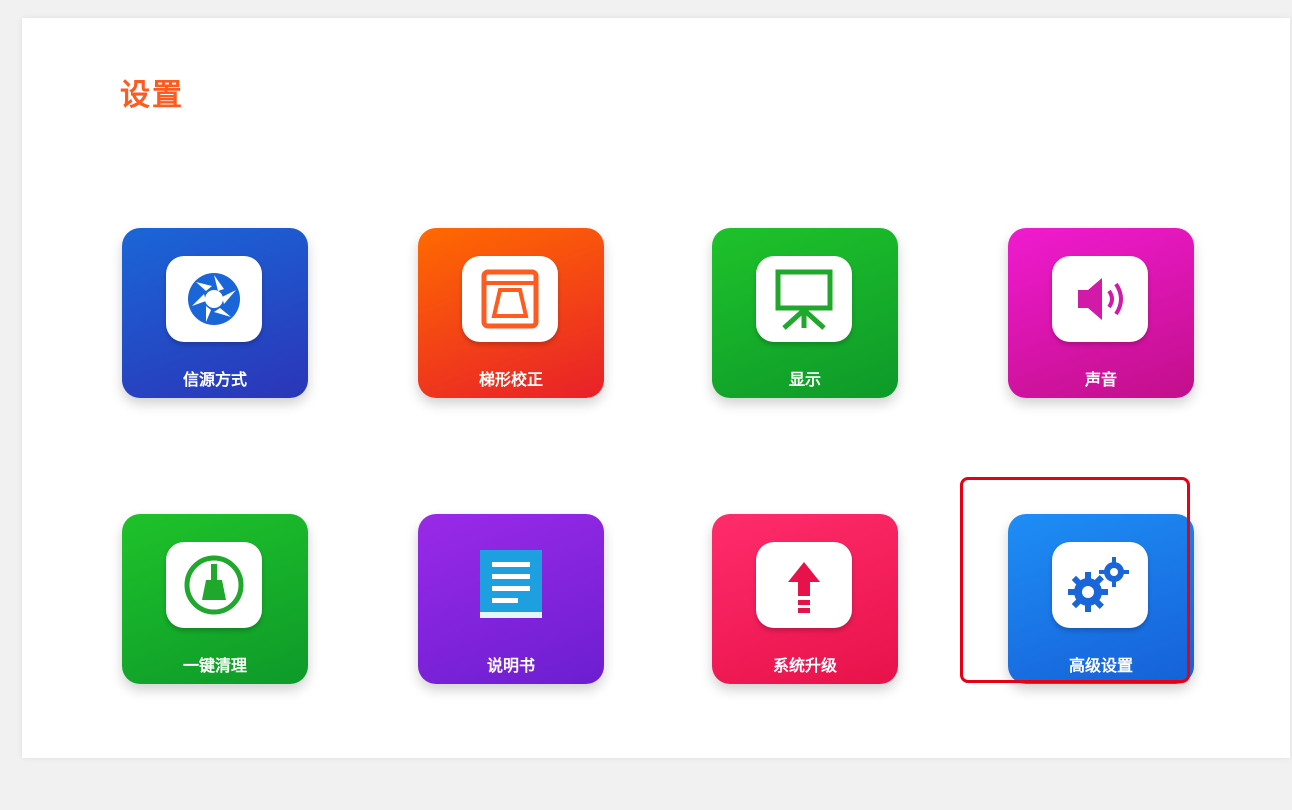  What do you see at coordinates (510, 379) in the screenshot?
I see `tile-label: 梯形校正` at bounding box center [510, 379].